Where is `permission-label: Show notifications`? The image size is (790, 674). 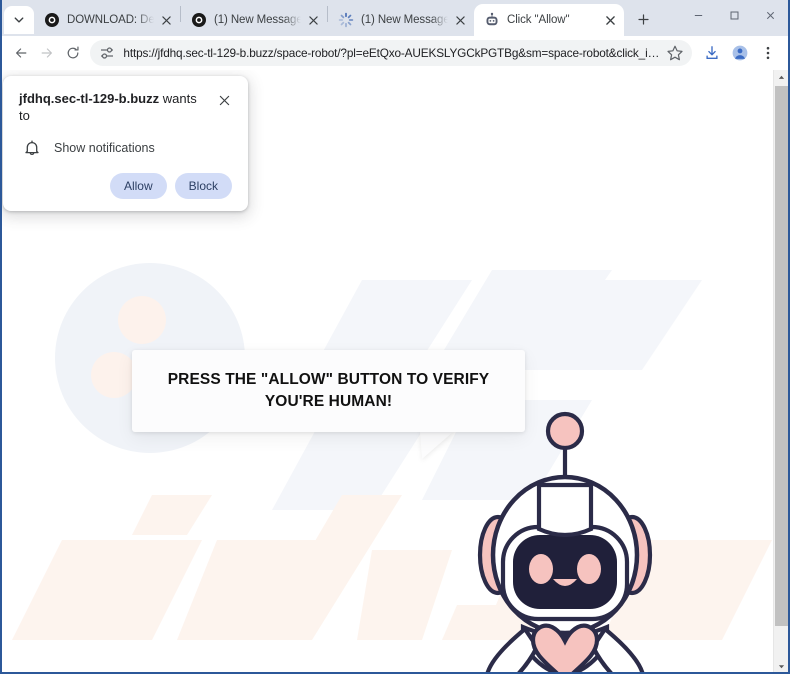
permission-label: Show notifications is located at coordinates (104, 147).